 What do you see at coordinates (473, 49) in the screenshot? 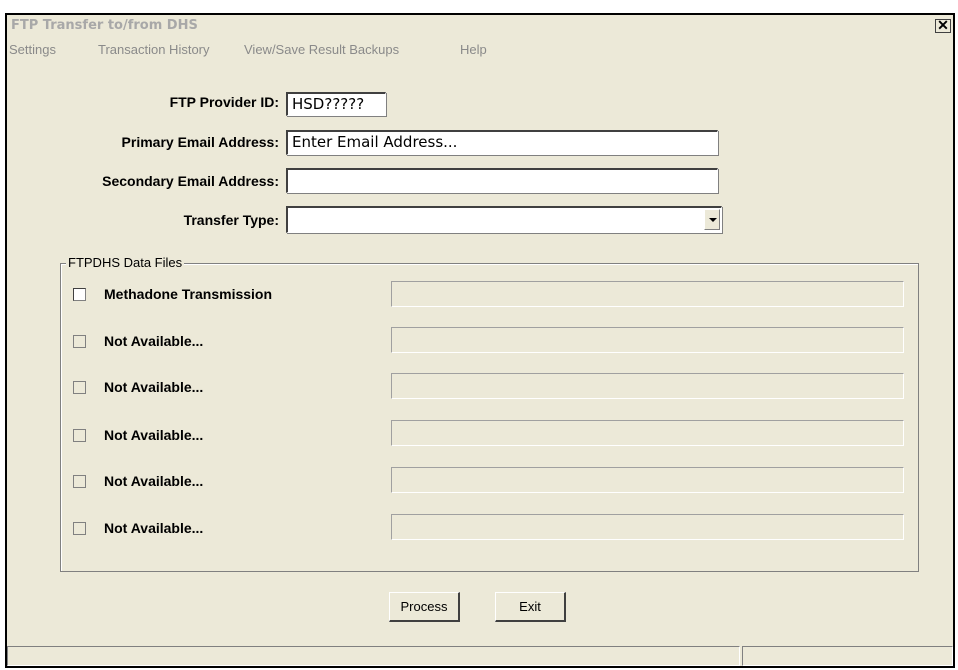
I see `menu-help: Help` at bounding box center [473, 49].